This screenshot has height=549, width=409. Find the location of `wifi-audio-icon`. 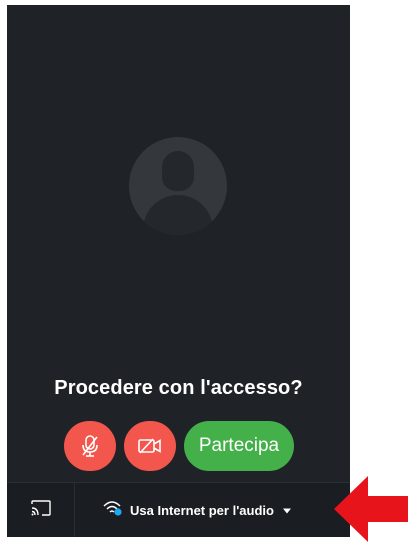

wifi-audio-icon is located at coordinates (113, 510).